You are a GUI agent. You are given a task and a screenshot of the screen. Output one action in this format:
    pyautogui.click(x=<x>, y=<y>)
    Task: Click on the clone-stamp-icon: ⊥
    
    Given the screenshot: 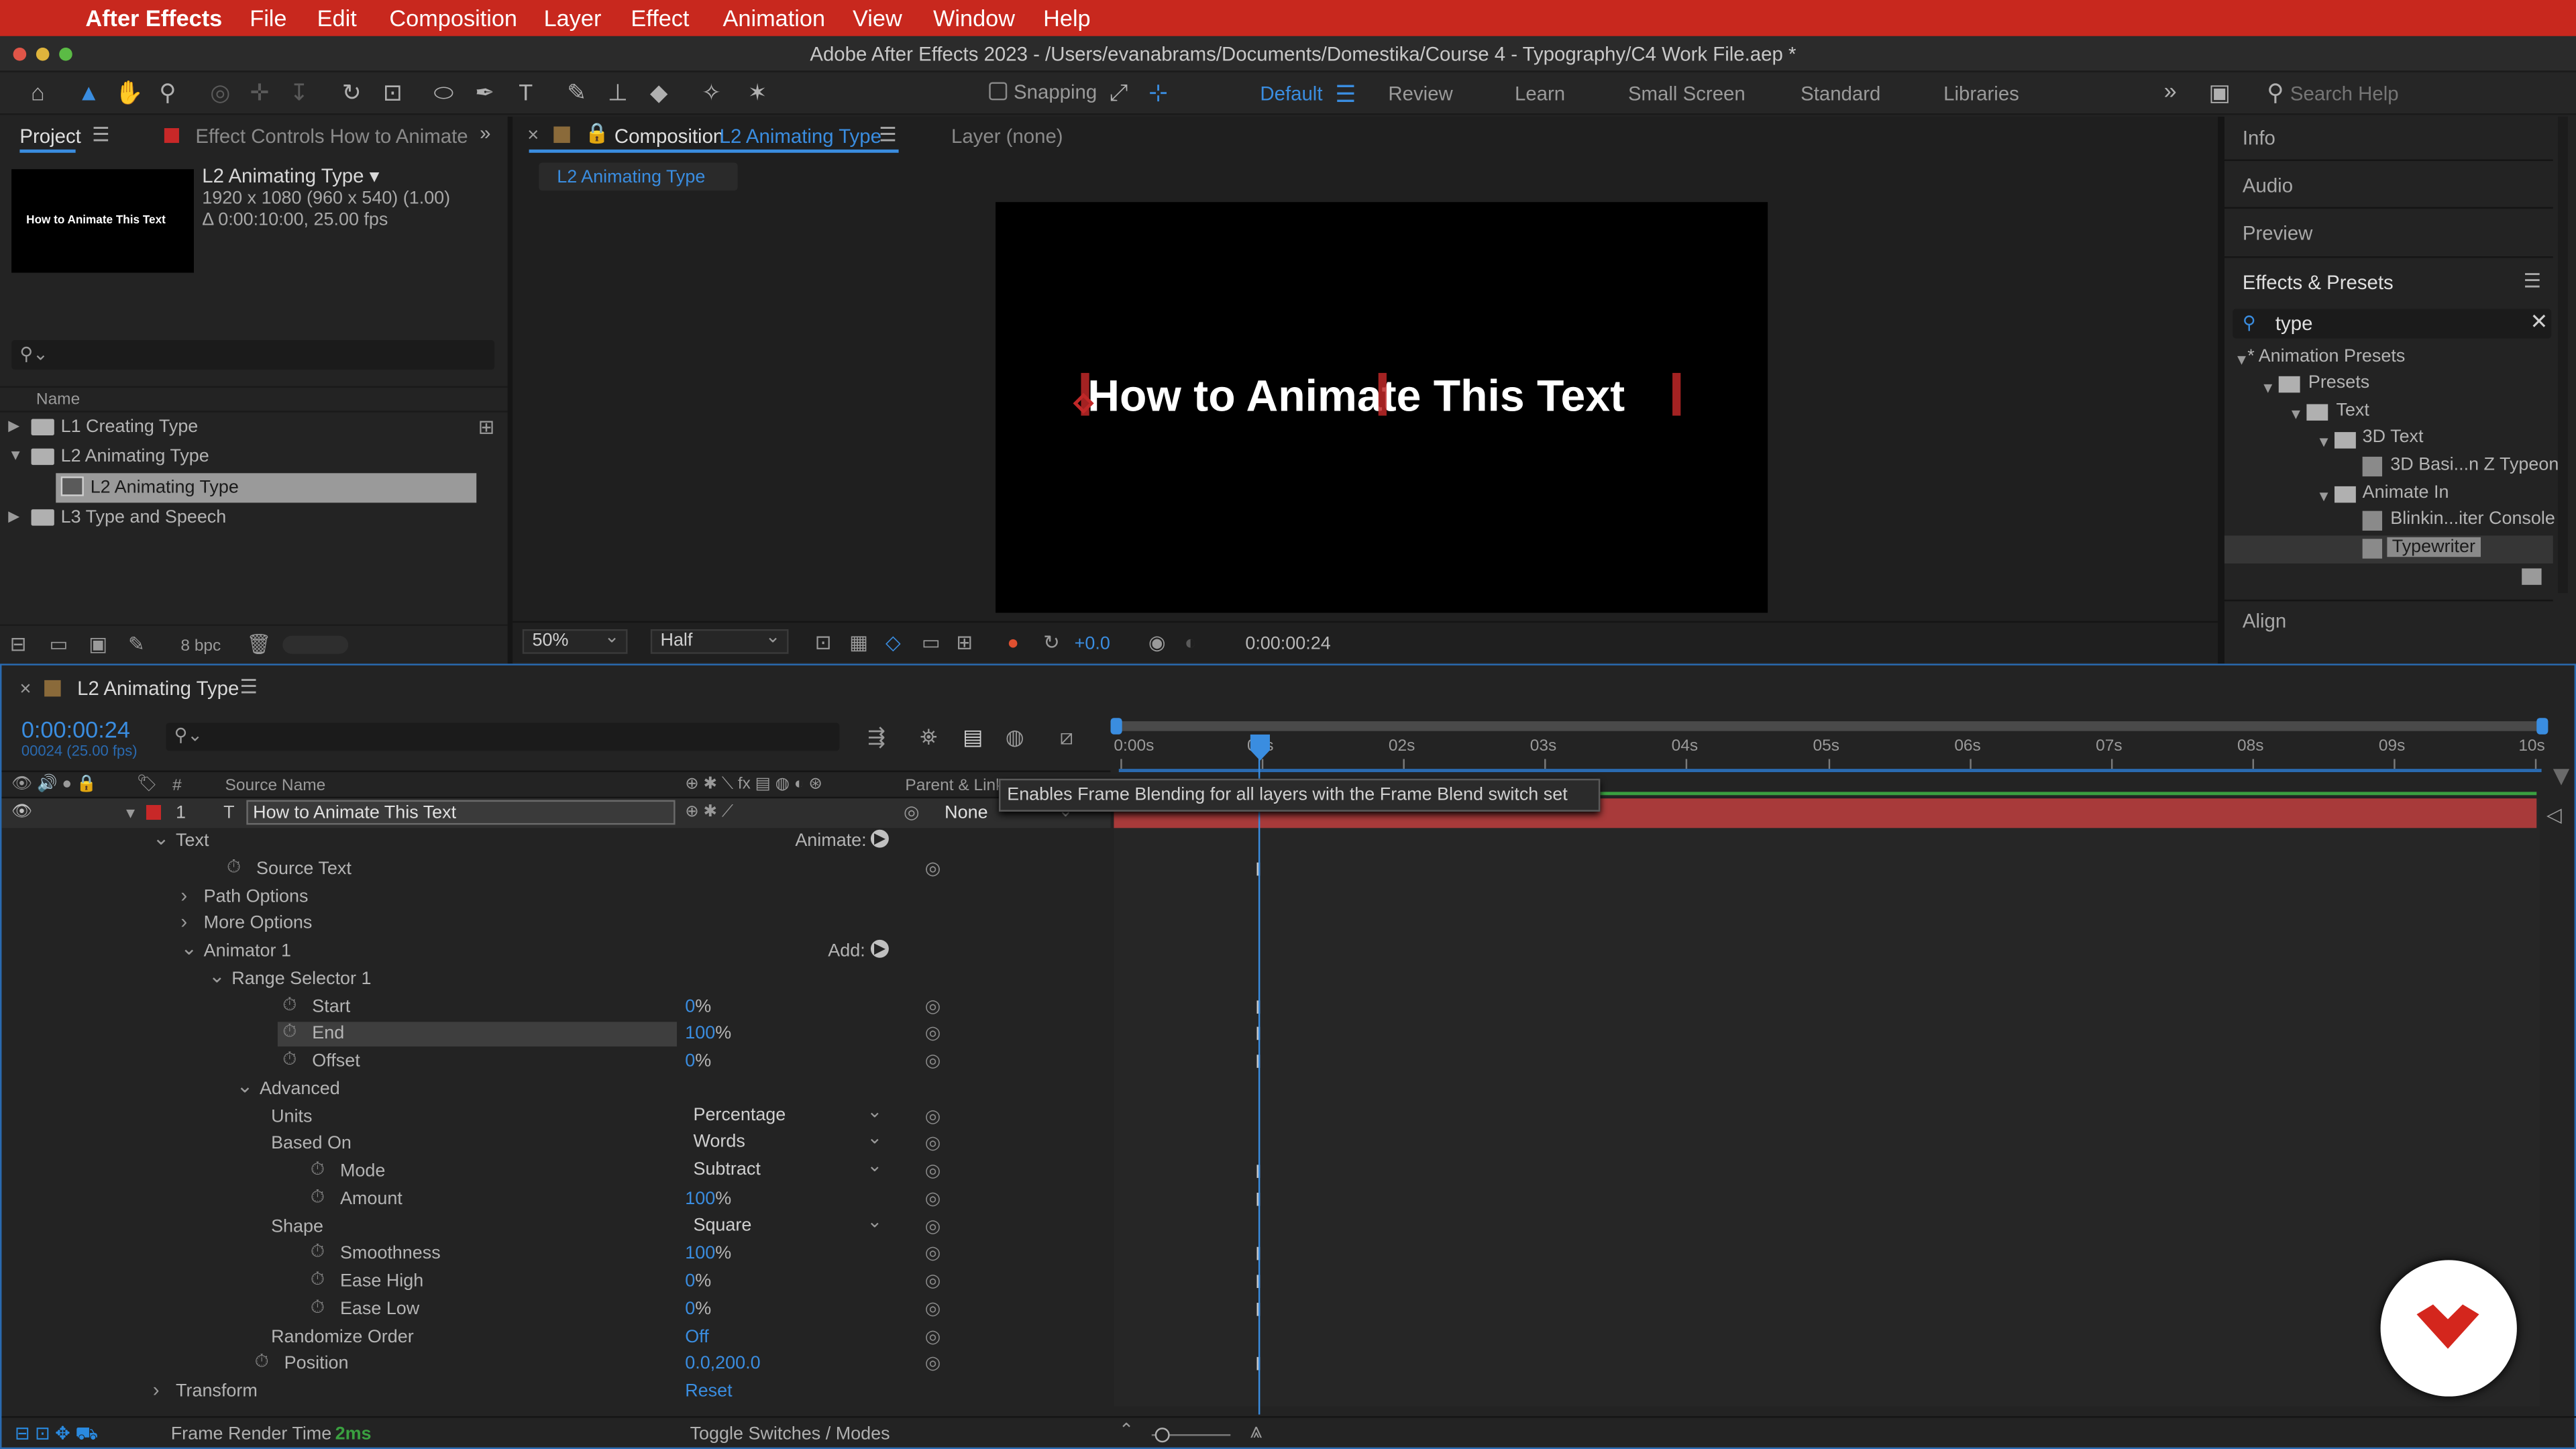 What is the action you would take?
    pyautogui.click(x=617, y=92)
    